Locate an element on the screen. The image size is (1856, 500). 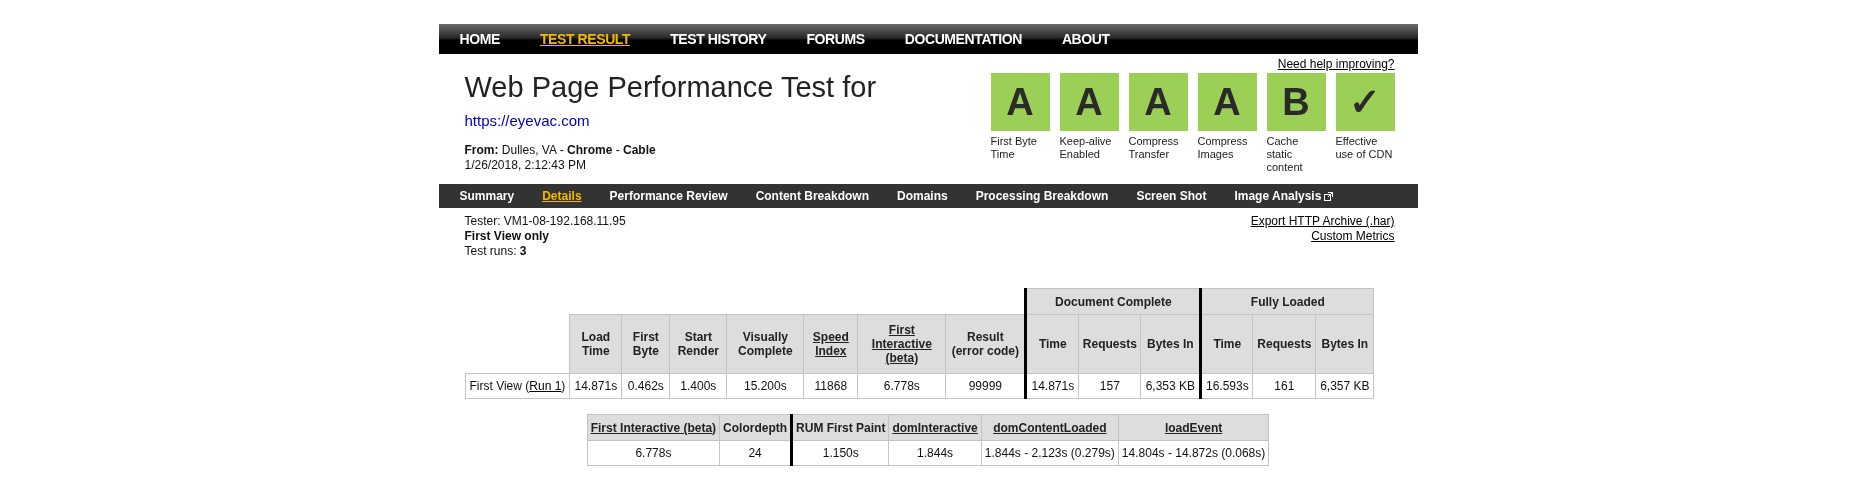
grade-label: First Byte Time is located at coordinates (1014, 148).